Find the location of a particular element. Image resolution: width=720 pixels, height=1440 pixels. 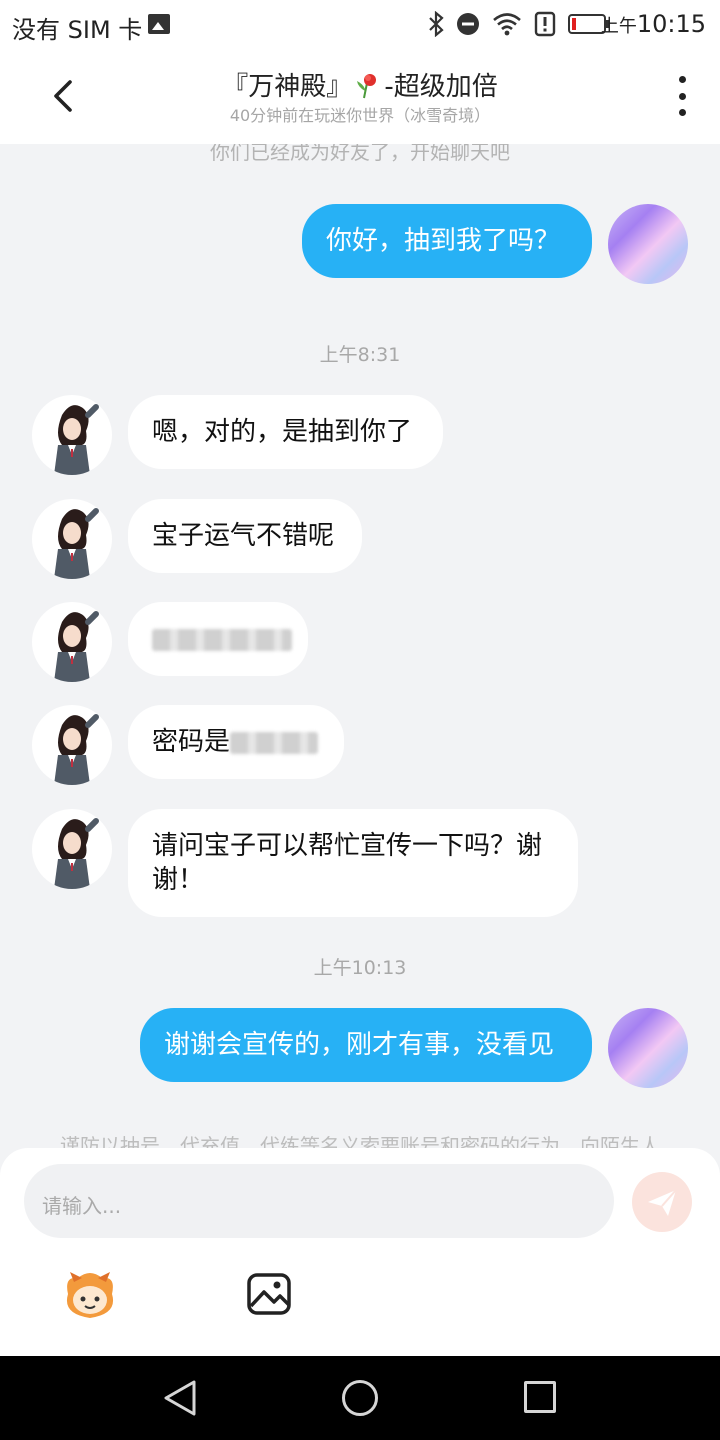

chat-header: 『万神殿』 -超级加倍 40分钟前在玩迷你世界（冰雪奇境） is located at coordinates (360, 97).